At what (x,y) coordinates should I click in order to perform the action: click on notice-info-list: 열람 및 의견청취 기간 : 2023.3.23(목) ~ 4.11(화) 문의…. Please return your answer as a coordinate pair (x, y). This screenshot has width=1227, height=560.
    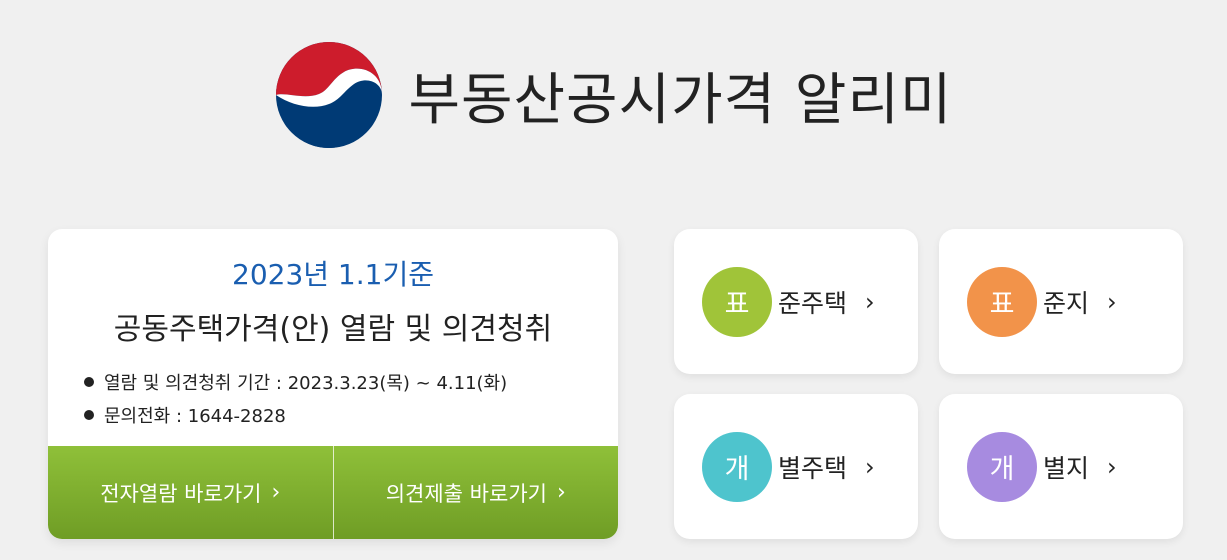
    Looking at the image, I should click on (295, 398).